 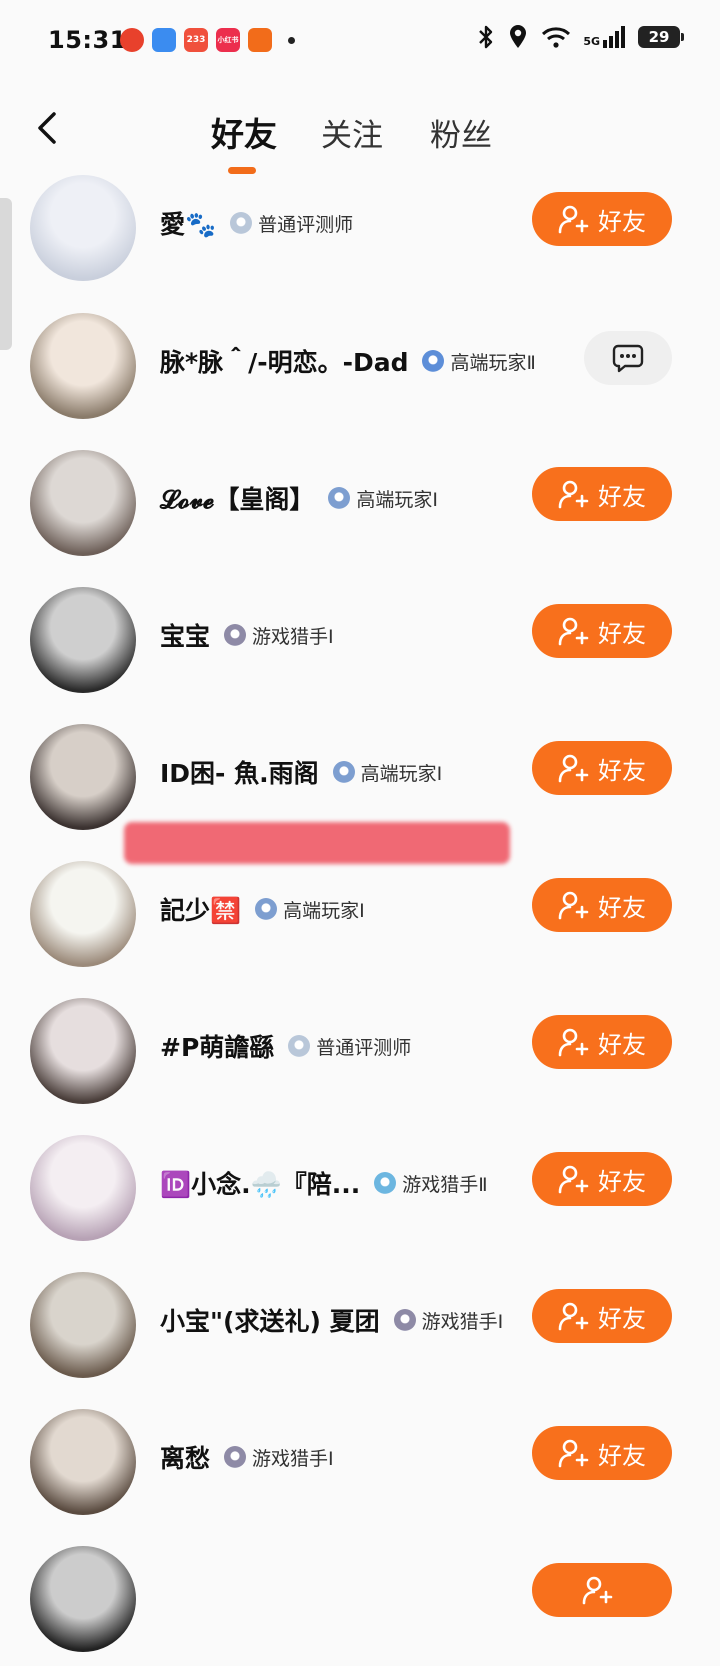 What do you see at coordinates (360, 642) in the screenshot?
I see `friend-row: 宝宝 游戏猎手Ⅰ 好友` at bounding box center [360, 642].